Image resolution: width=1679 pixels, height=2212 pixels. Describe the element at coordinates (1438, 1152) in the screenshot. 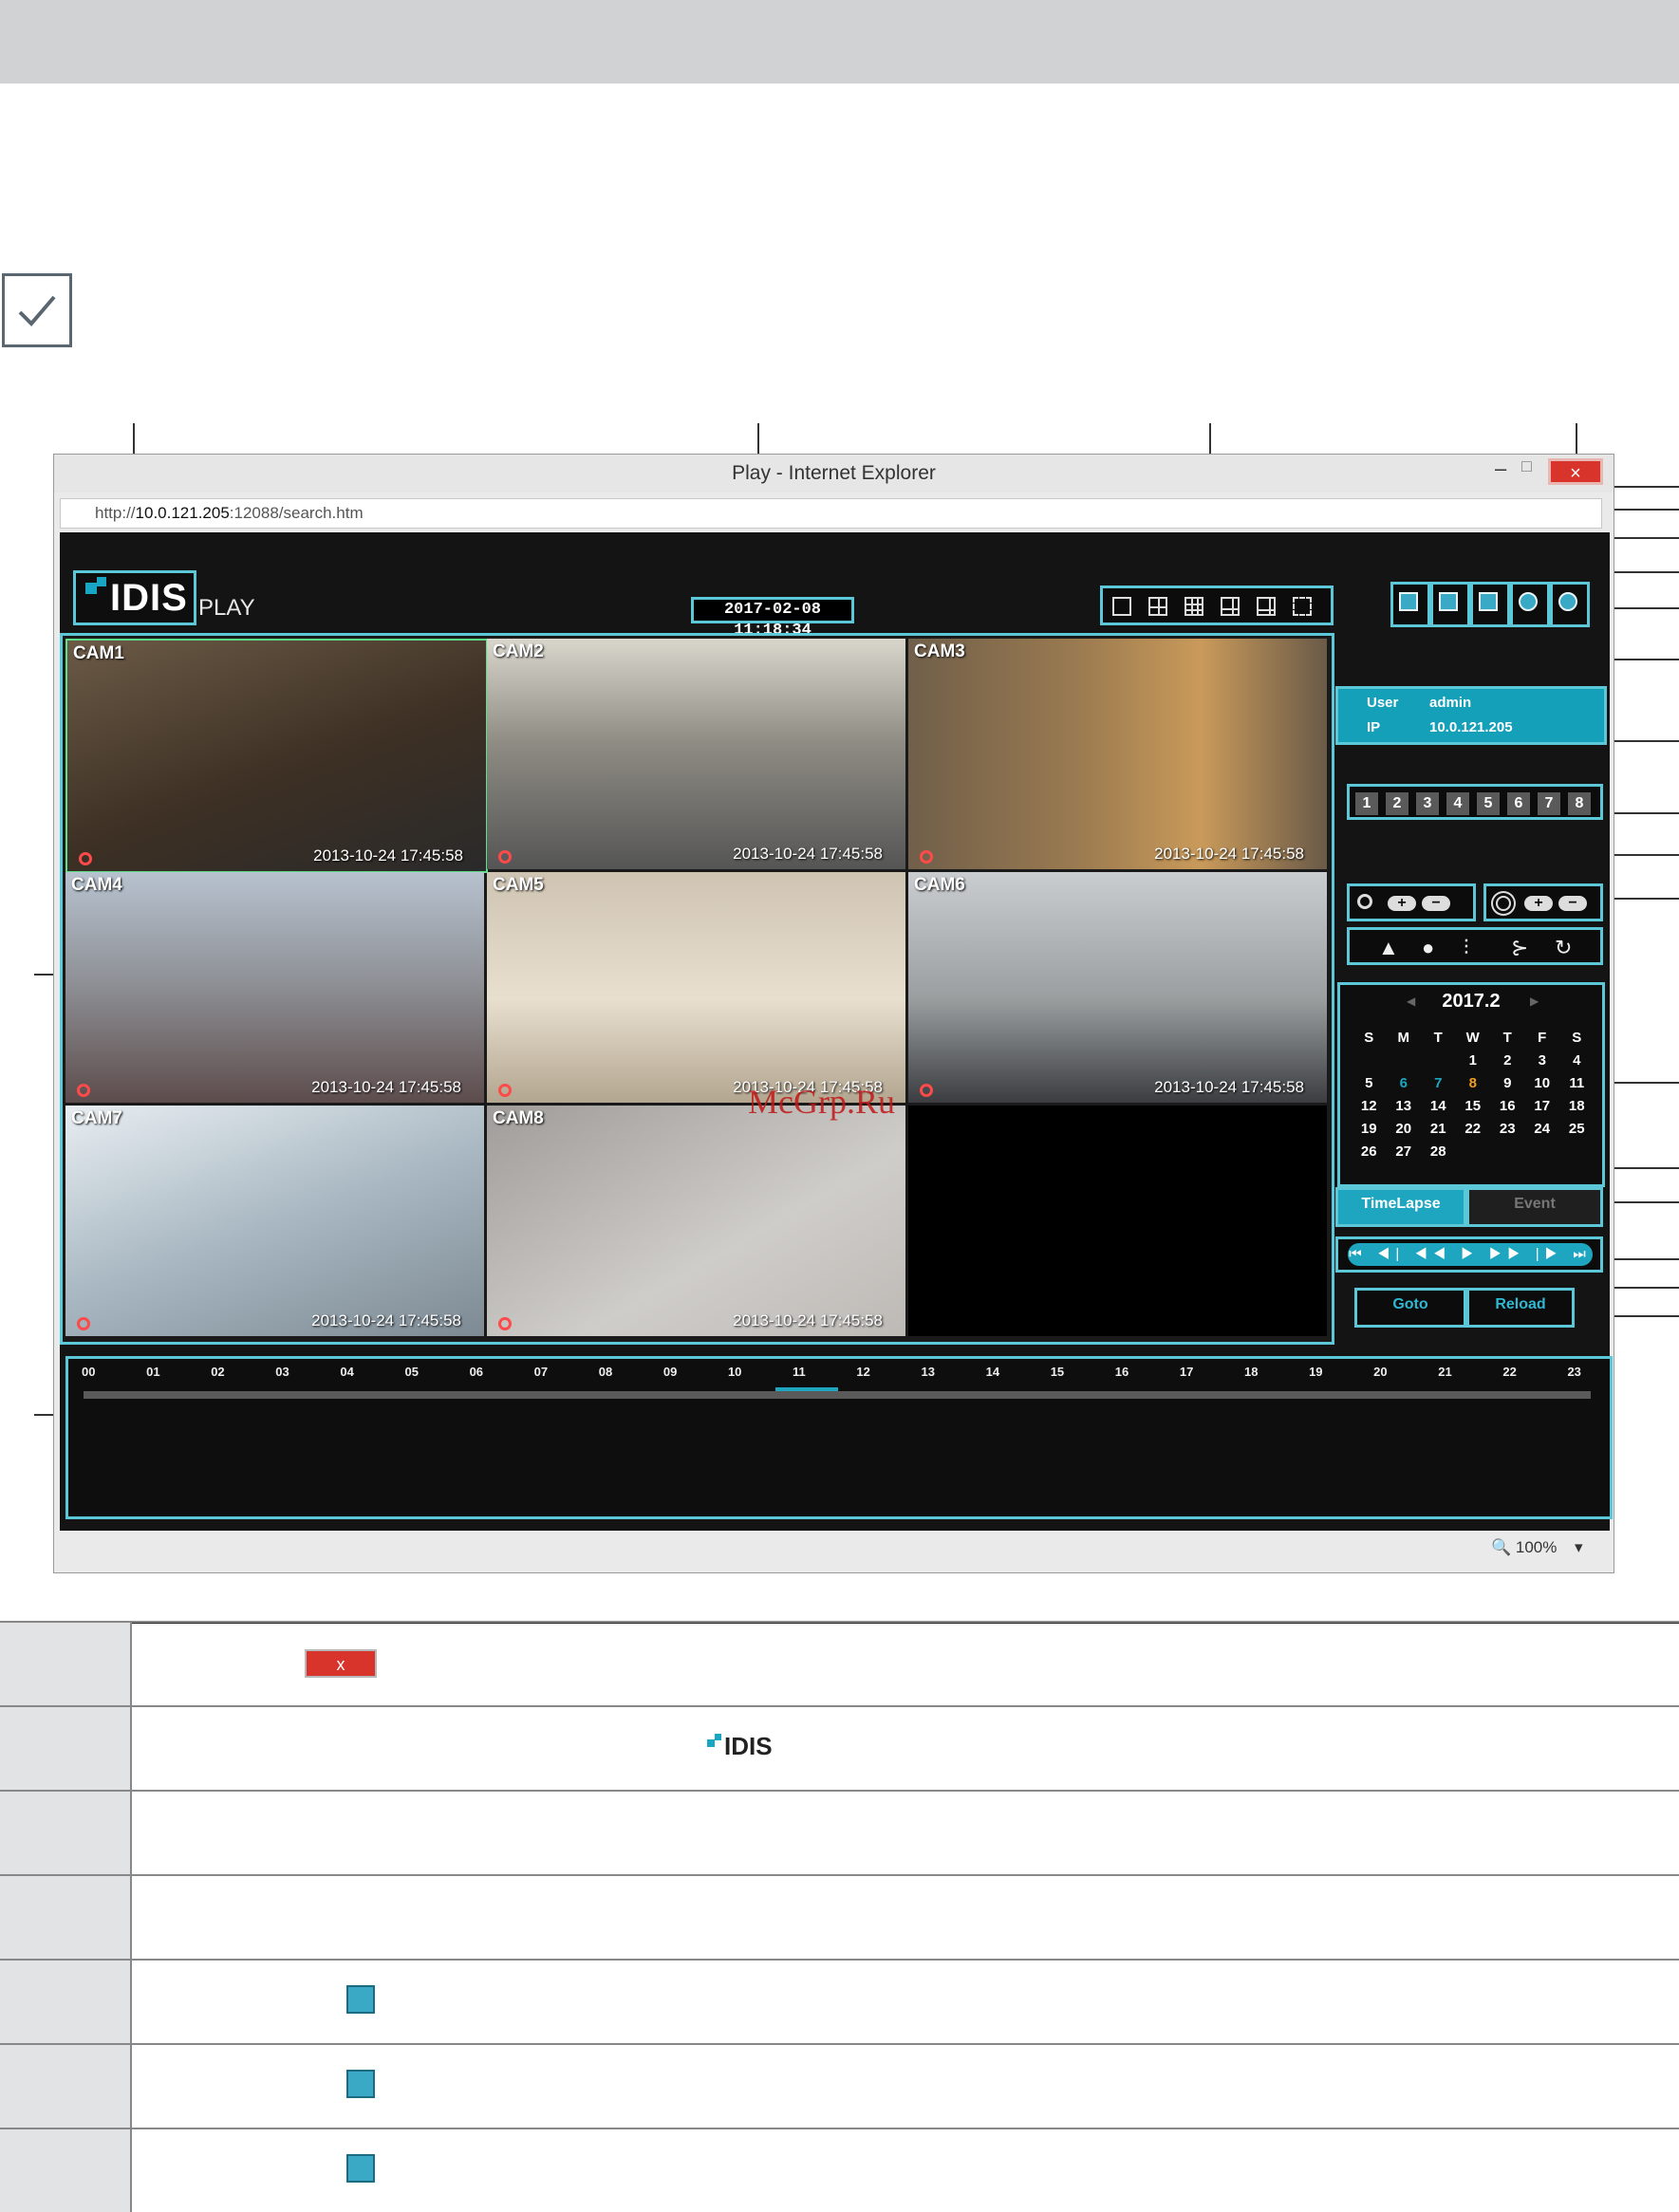

I see `calendar-day: 28` at that location.